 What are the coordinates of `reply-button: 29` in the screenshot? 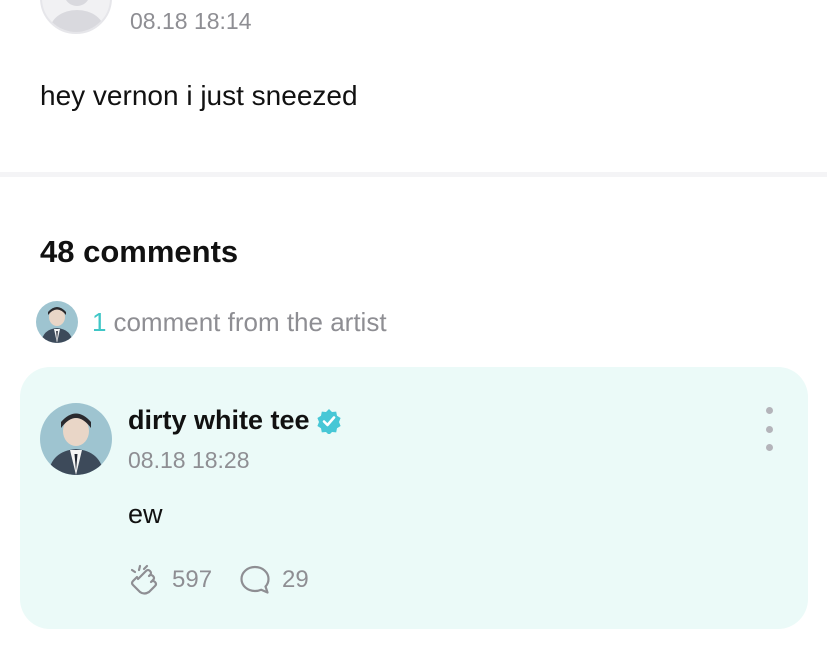 It's located at (273, 580).